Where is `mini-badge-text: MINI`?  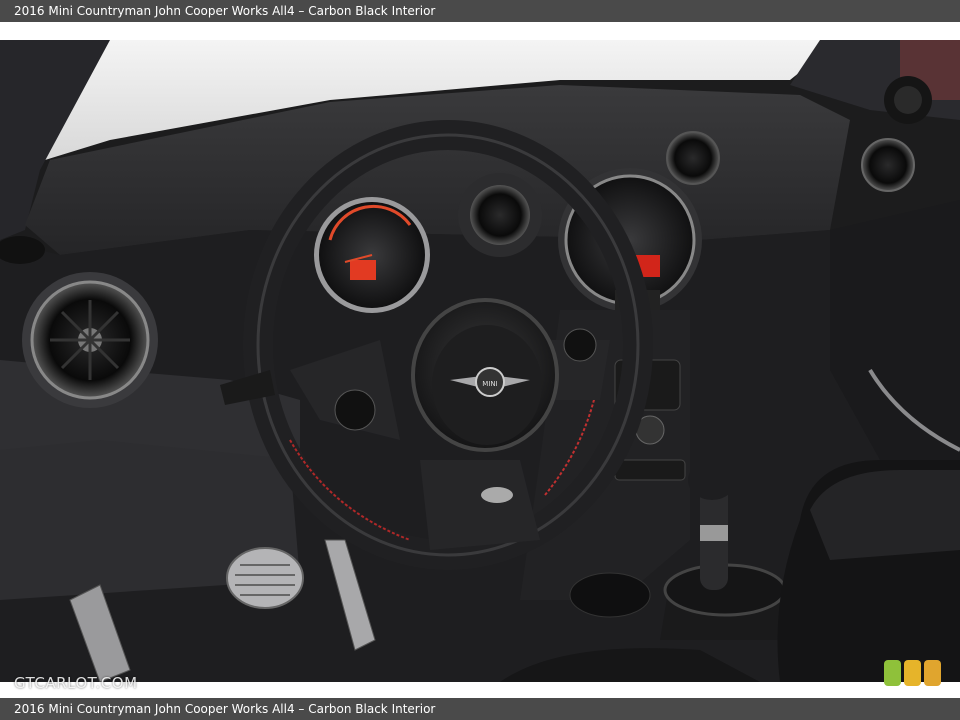
mini-badge-text: MINI is located at coordinates (489, 384).